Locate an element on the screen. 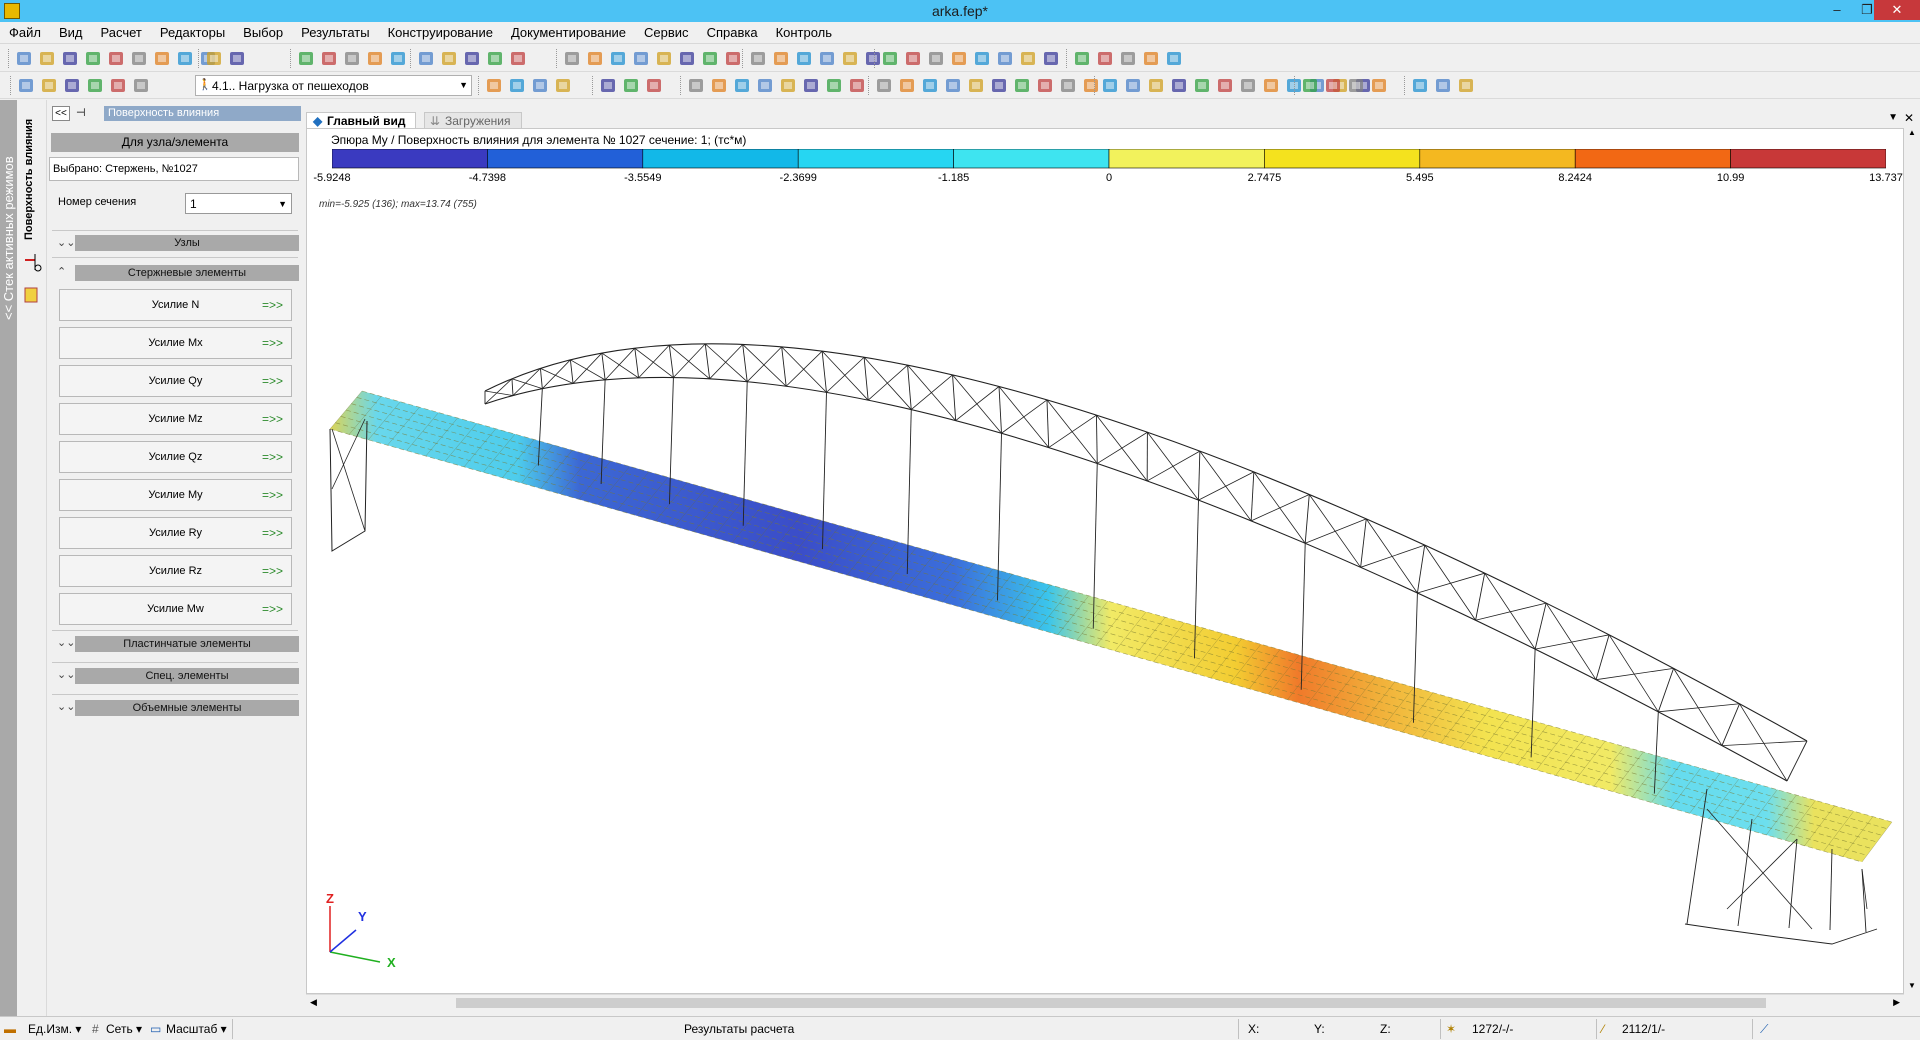  scrollbar-thumb is located at coordinates (1111, 1003).